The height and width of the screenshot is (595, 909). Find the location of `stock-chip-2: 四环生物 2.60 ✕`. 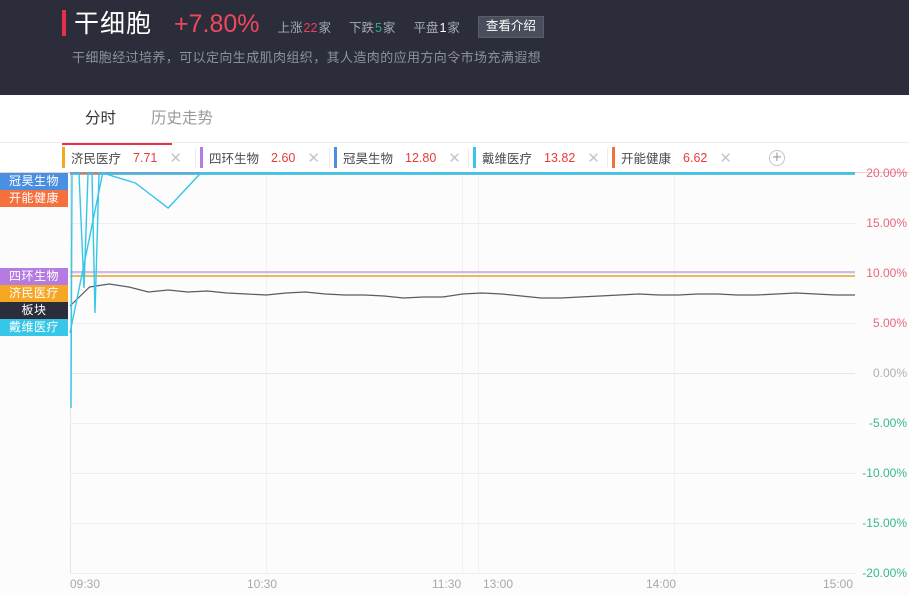

stock-chip-2: 四环生物 2.60 ✕ is located at coordinates (265, 157).